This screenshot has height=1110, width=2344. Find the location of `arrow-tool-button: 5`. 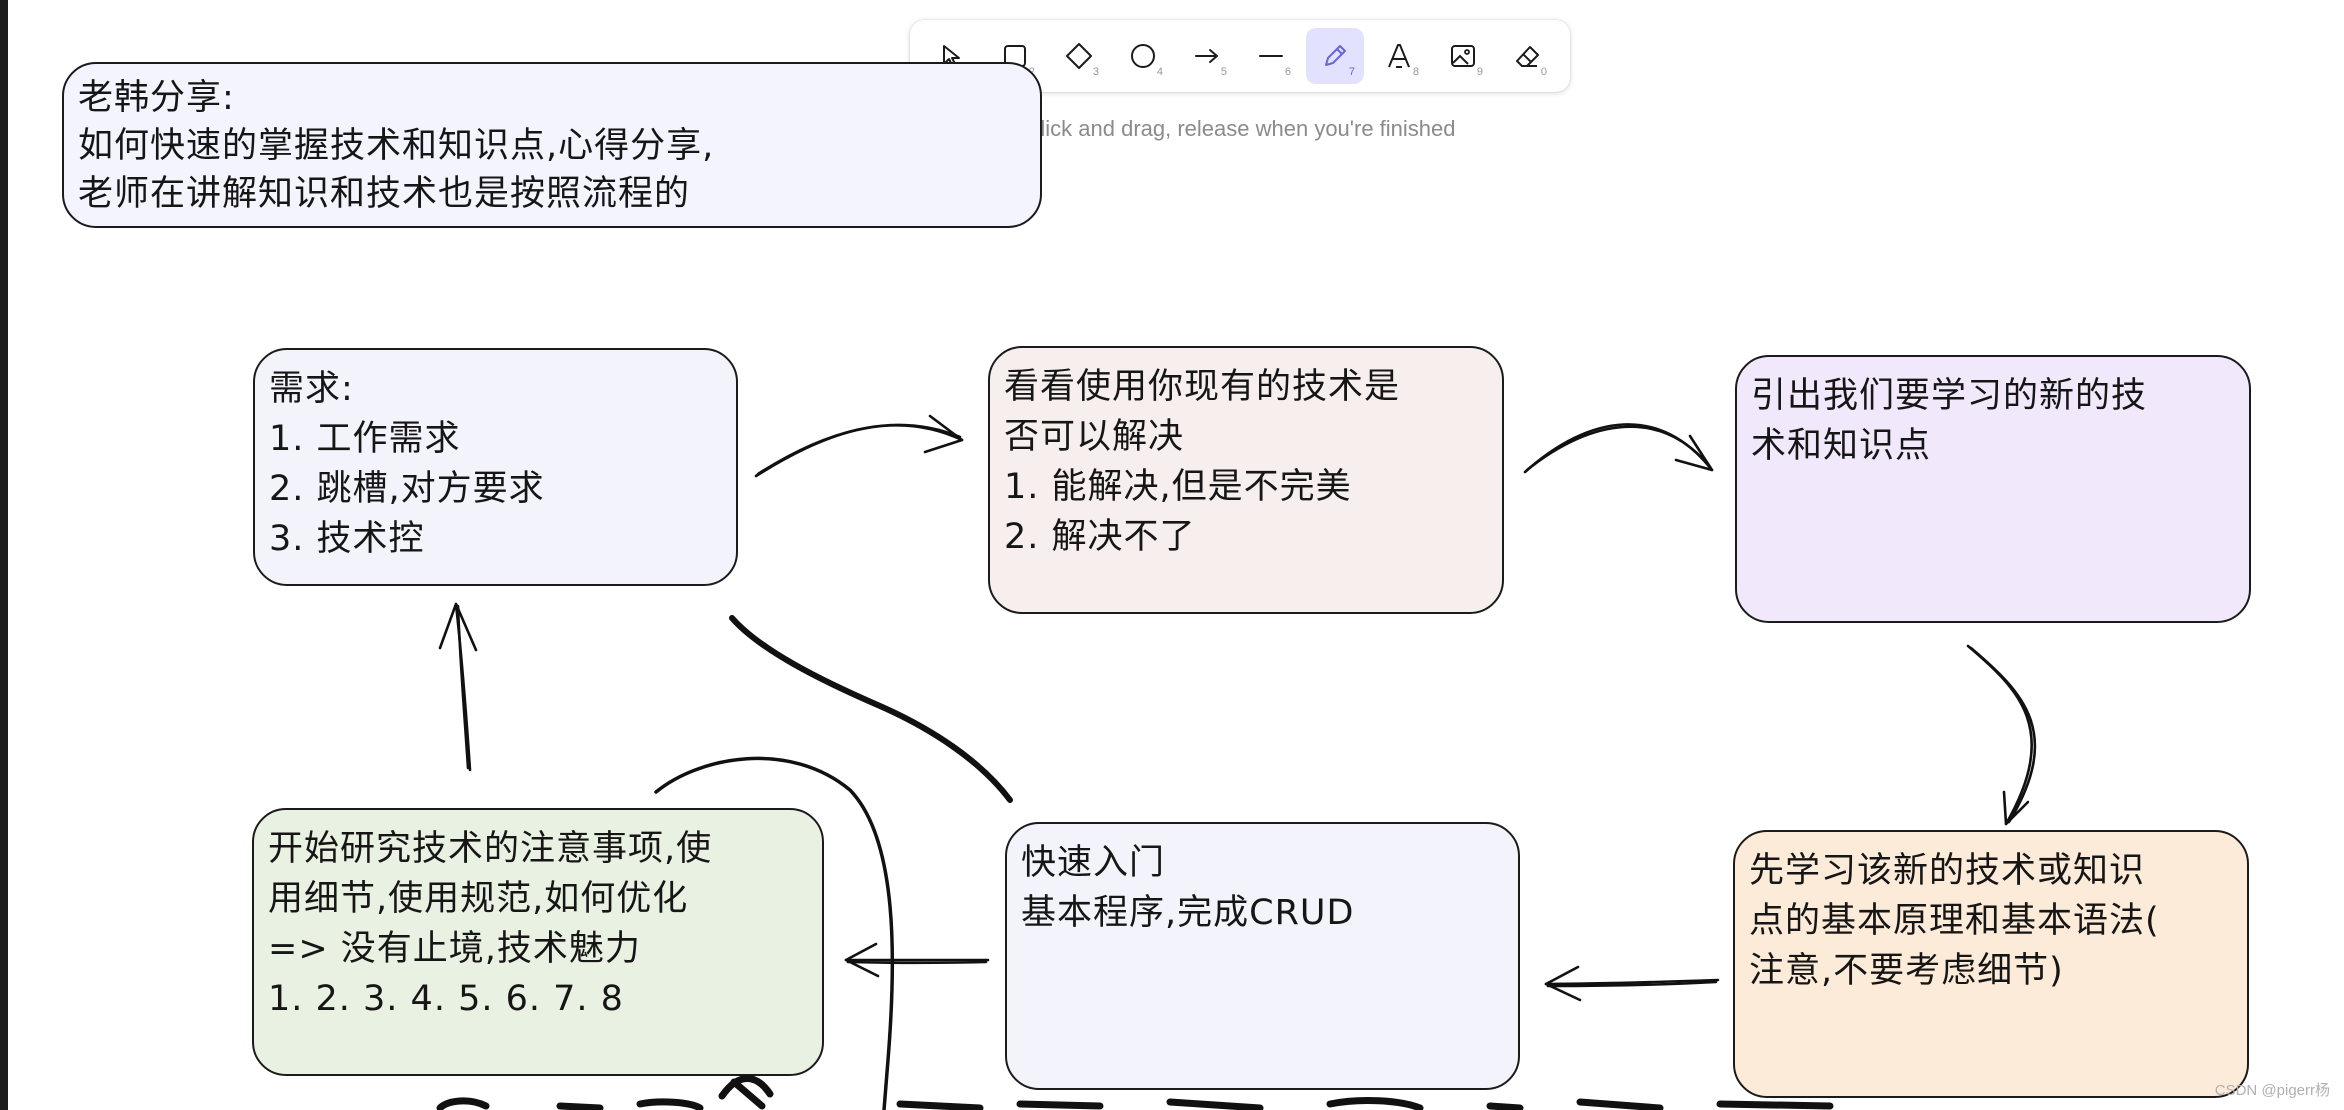

arrow-tool-button: 5 is located at coordinates (1207, 56).